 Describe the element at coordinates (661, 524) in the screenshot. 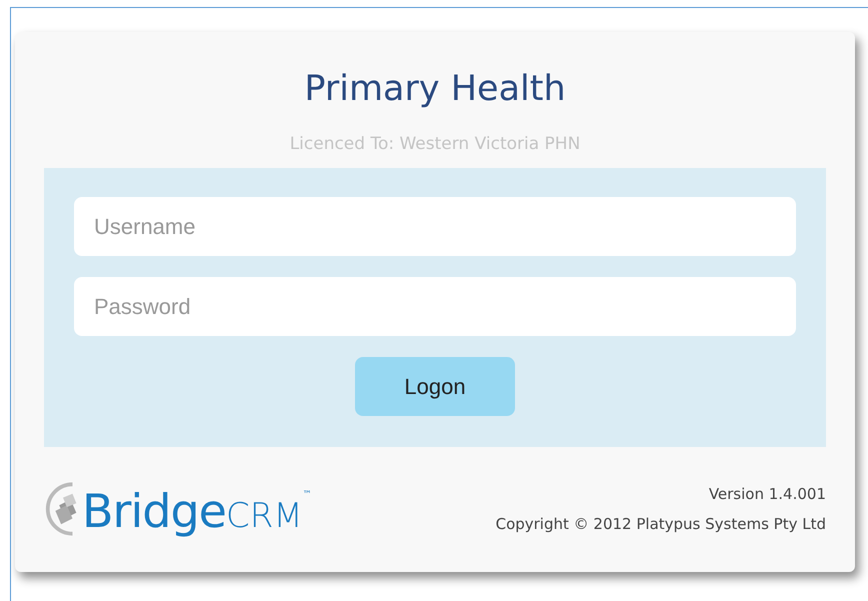

I see `copyright-text: Copyright © 2012 Platypus Systems Pty Ltd` at that location.